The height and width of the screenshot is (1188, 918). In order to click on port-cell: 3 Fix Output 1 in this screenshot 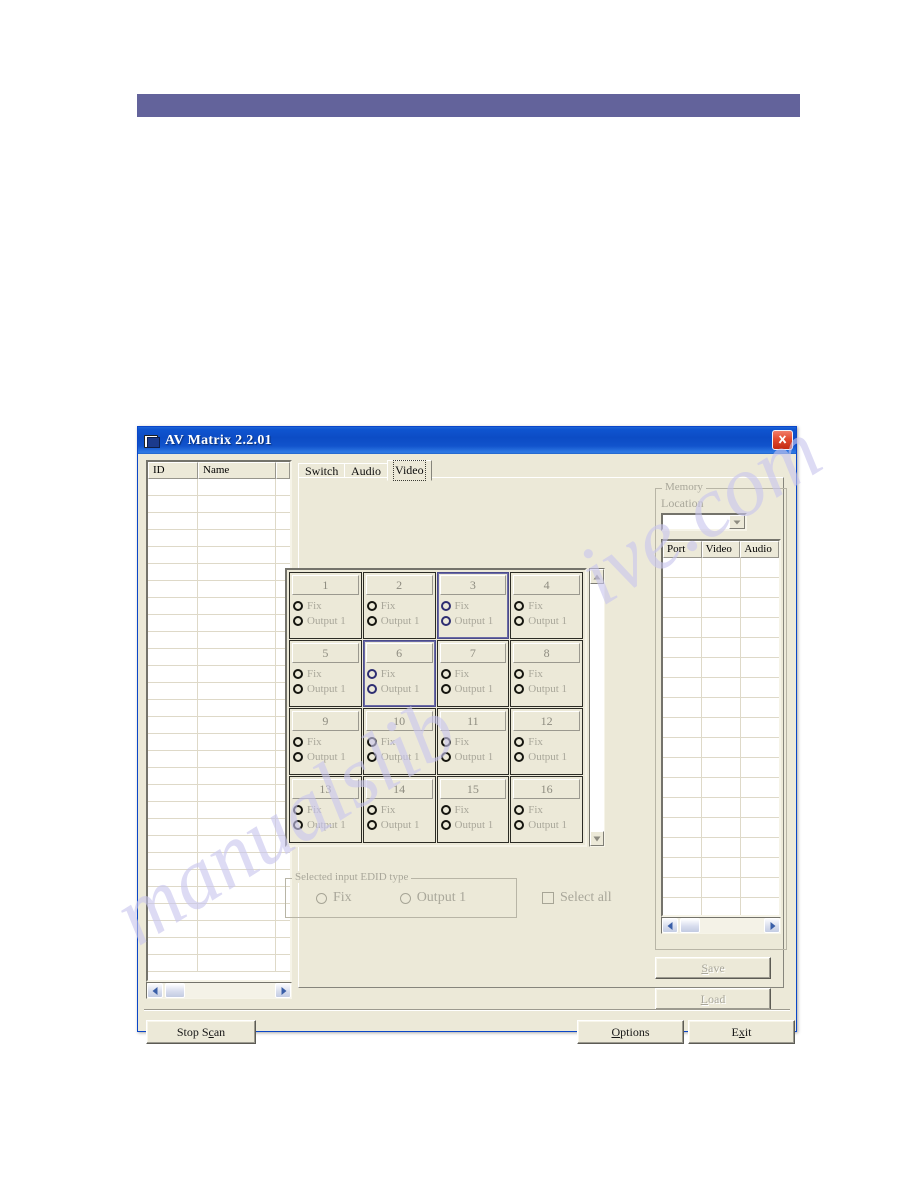, I will do `click(473, 605)`.